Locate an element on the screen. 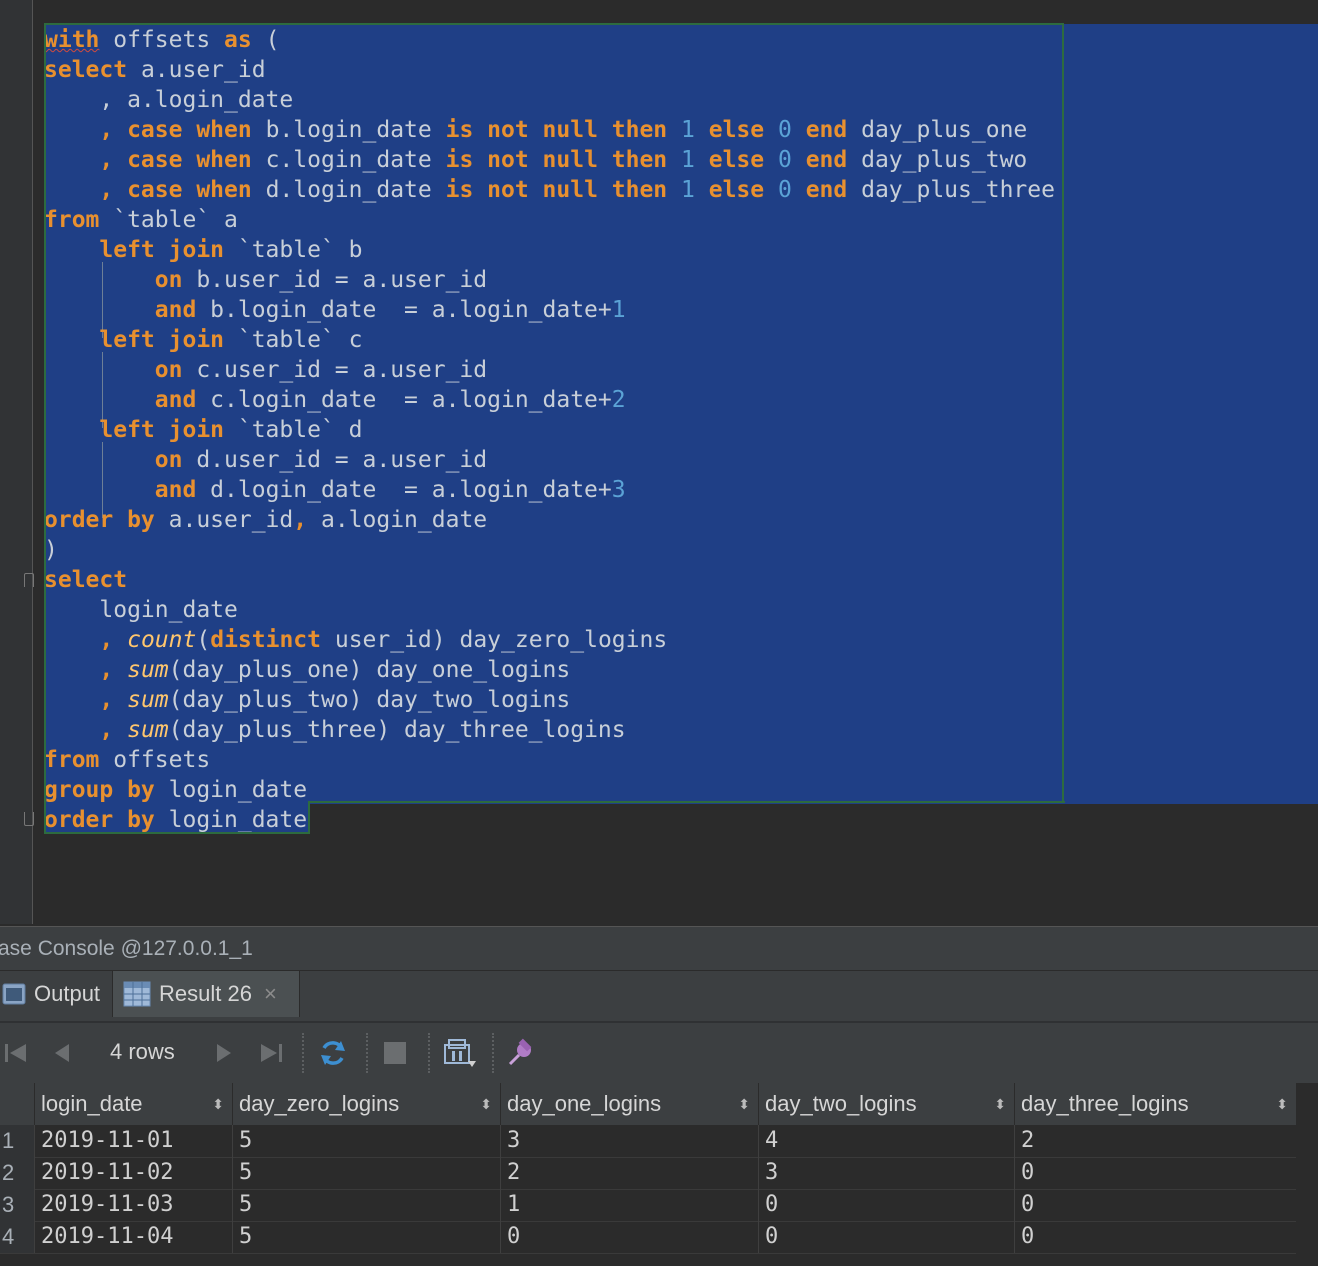 The height and width of the screenshot is (1266, 1318). tab-result: Result 26 × is located at coordinates (206, 994).